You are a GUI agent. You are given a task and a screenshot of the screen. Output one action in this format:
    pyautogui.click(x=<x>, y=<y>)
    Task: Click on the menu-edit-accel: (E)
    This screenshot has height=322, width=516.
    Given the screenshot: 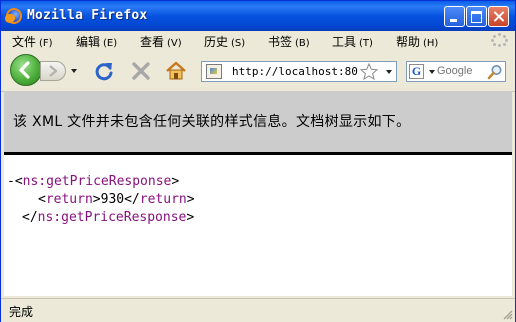 What is the action you would take?
    pyautogui.click(x=110, y=43)
    